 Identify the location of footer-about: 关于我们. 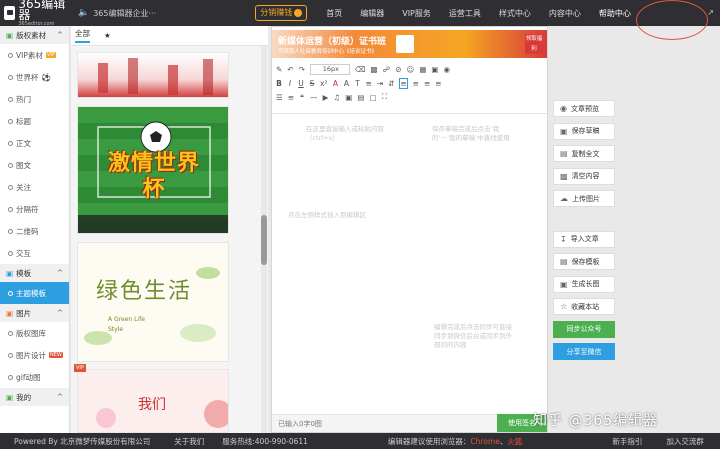
(189, 441).